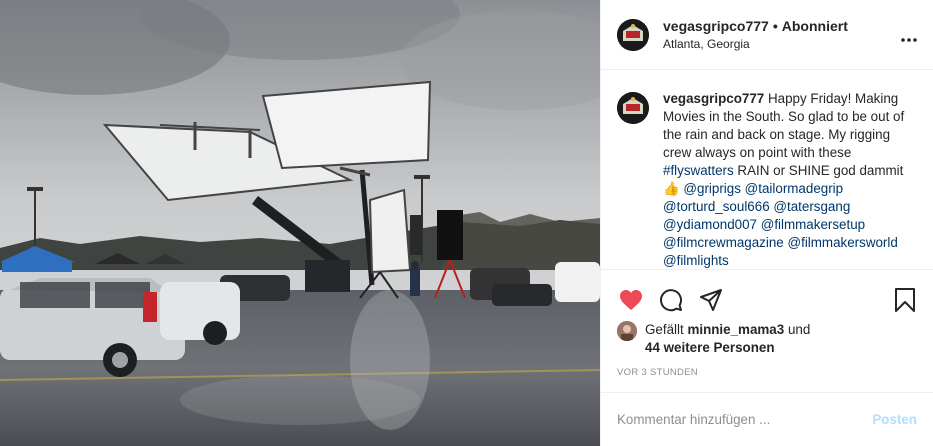  I want to click on mention-link: @tailormadegrip, so click(794, 188).